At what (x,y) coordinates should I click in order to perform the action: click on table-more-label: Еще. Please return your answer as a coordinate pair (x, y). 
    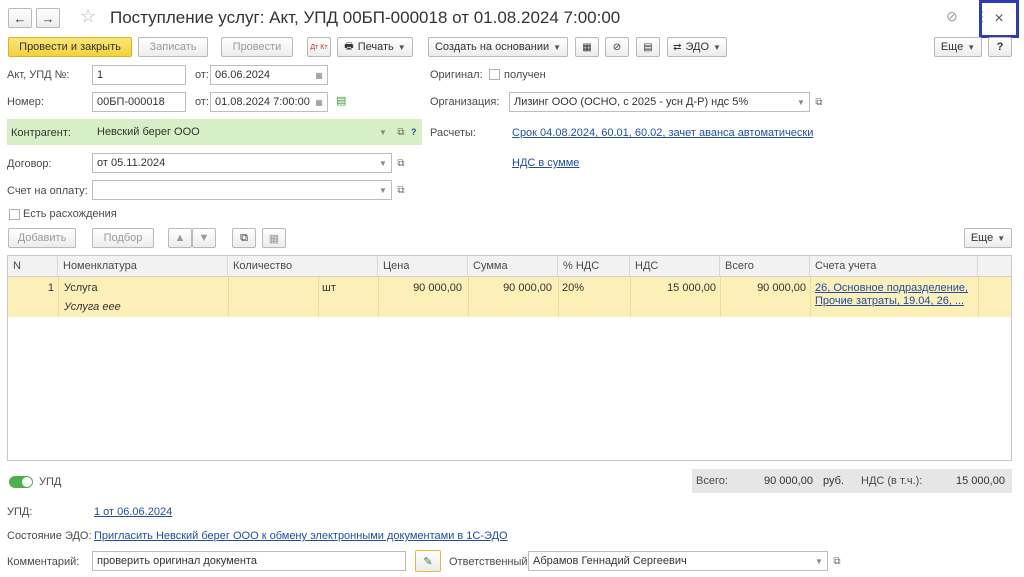
    Looking at the image, I should click on (982, 238).